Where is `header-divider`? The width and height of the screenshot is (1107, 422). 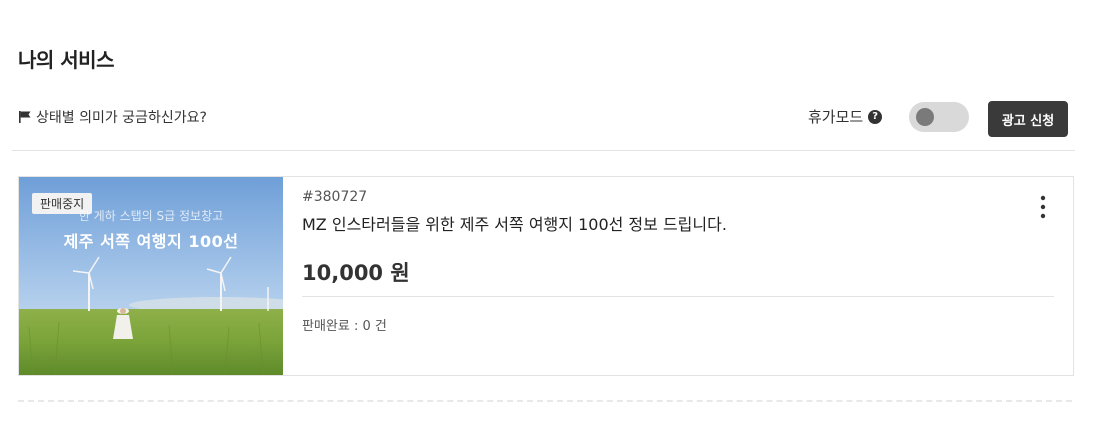
header-divider is located at coordinates (543, 150).